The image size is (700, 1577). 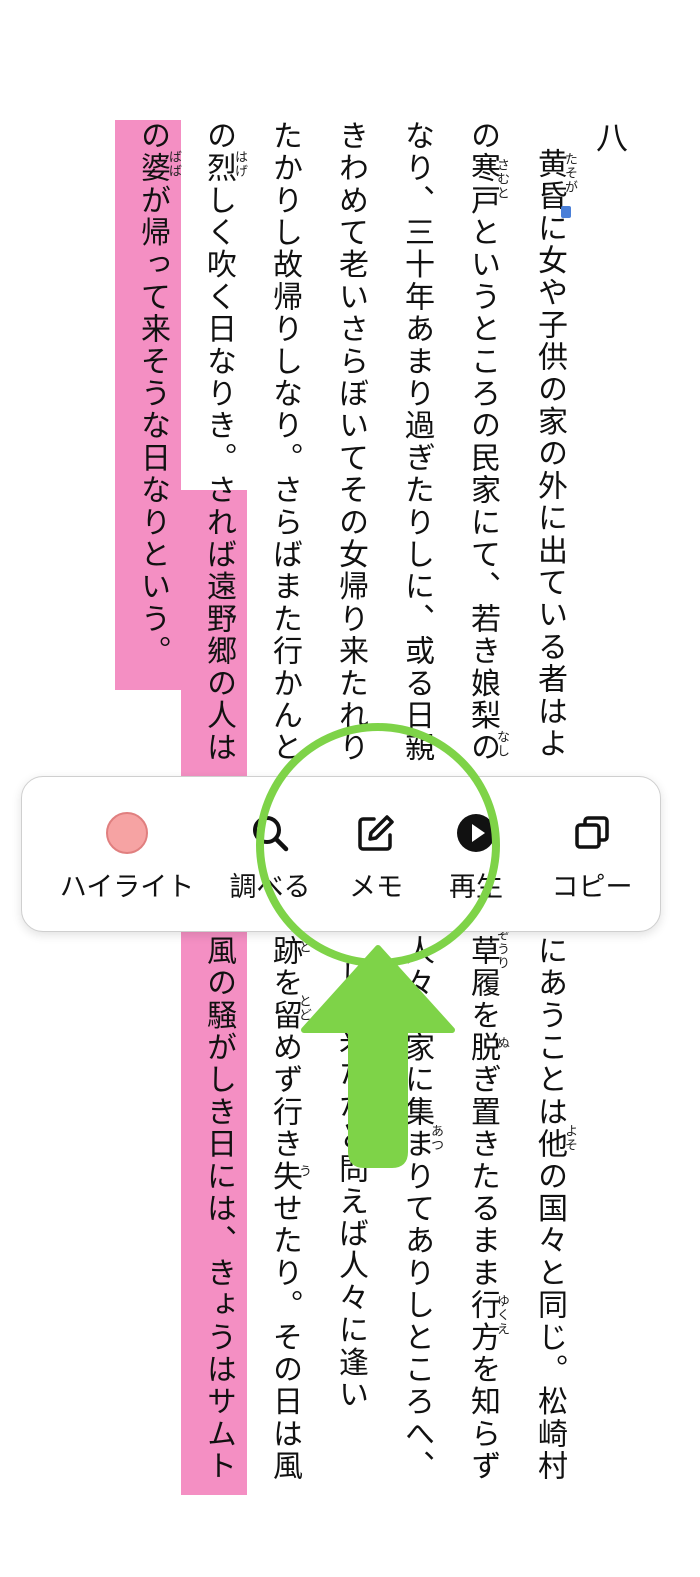 I want to click on ruby-zouri: ぞうり, so click(x=501, y=949).